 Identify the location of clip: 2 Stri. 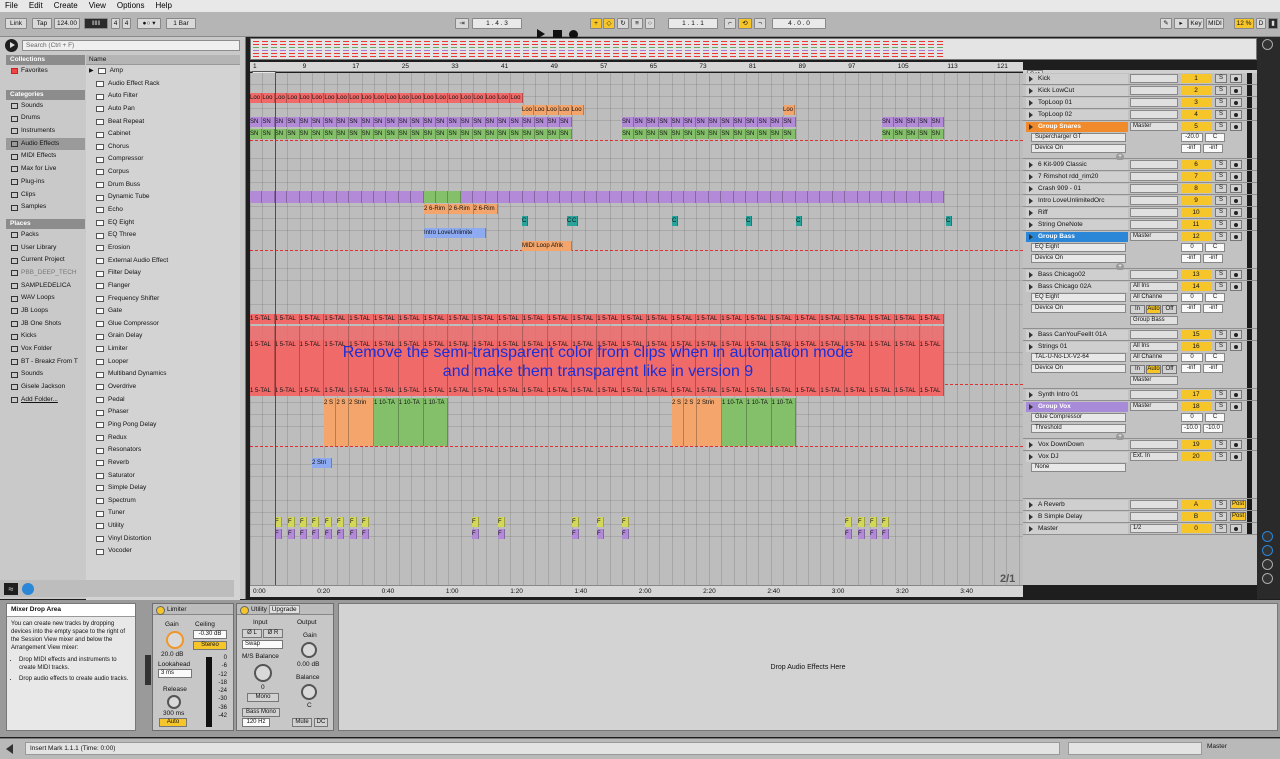
(322, 463).